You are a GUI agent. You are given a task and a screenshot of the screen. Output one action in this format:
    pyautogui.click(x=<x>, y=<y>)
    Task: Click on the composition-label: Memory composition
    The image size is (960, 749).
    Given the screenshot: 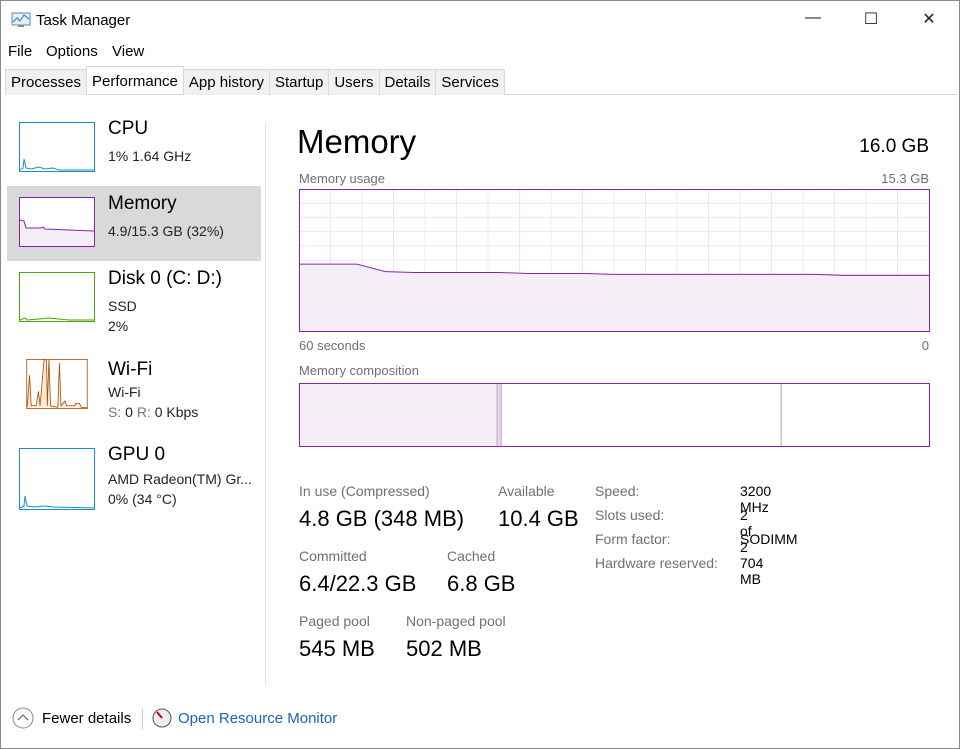 What is the action you would take?
    pyautogui.click(x=359, y=370)
    